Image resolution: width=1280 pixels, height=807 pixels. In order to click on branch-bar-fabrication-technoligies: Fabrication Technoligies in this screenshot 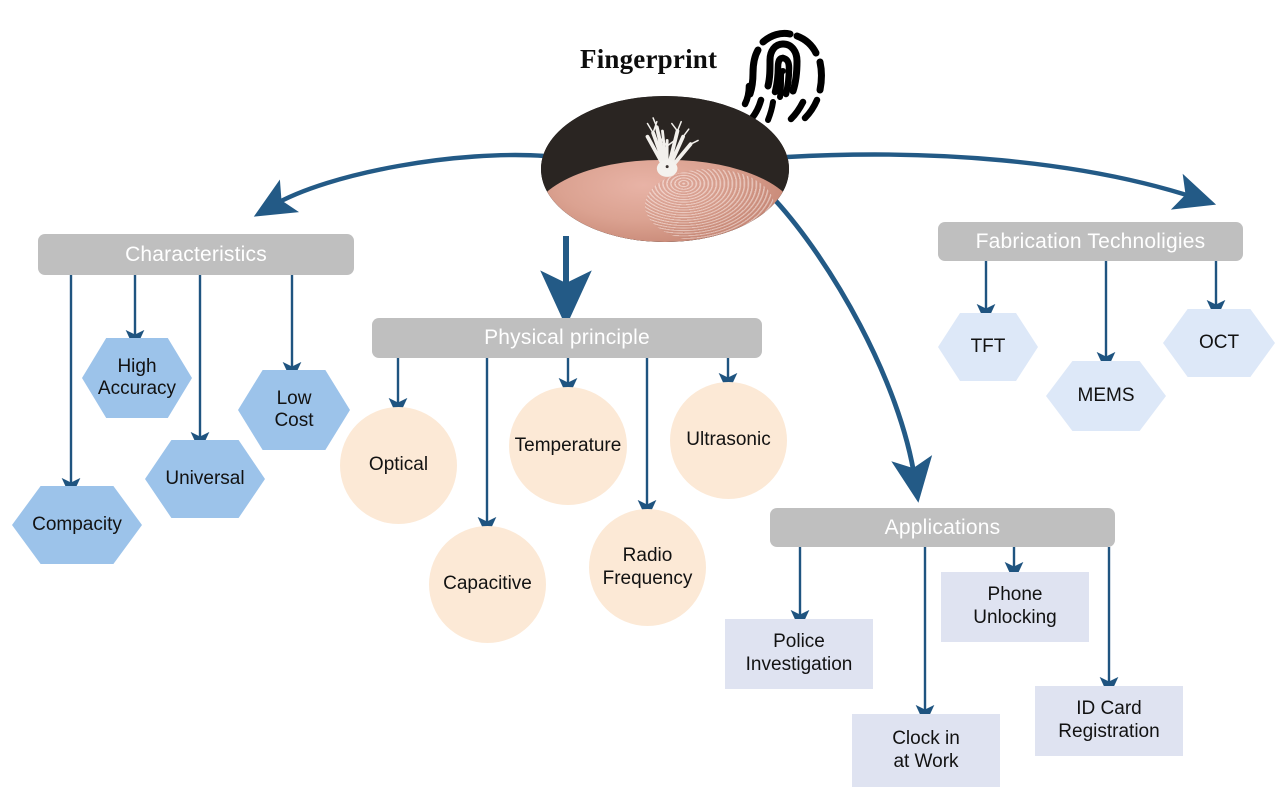, I will do `click(1090, 241)`.